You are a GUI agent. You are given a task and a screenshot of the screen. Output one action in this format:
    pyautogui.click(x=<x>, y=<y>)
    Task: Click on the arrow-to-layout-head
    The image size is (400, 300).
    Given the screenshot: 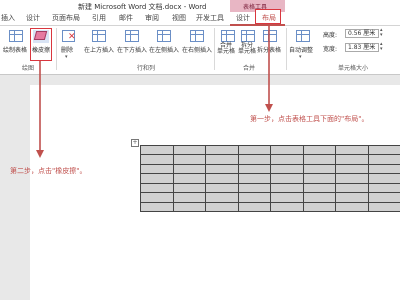 What is the action you would take?
    pyautogui.click(x=269, y=108)
    